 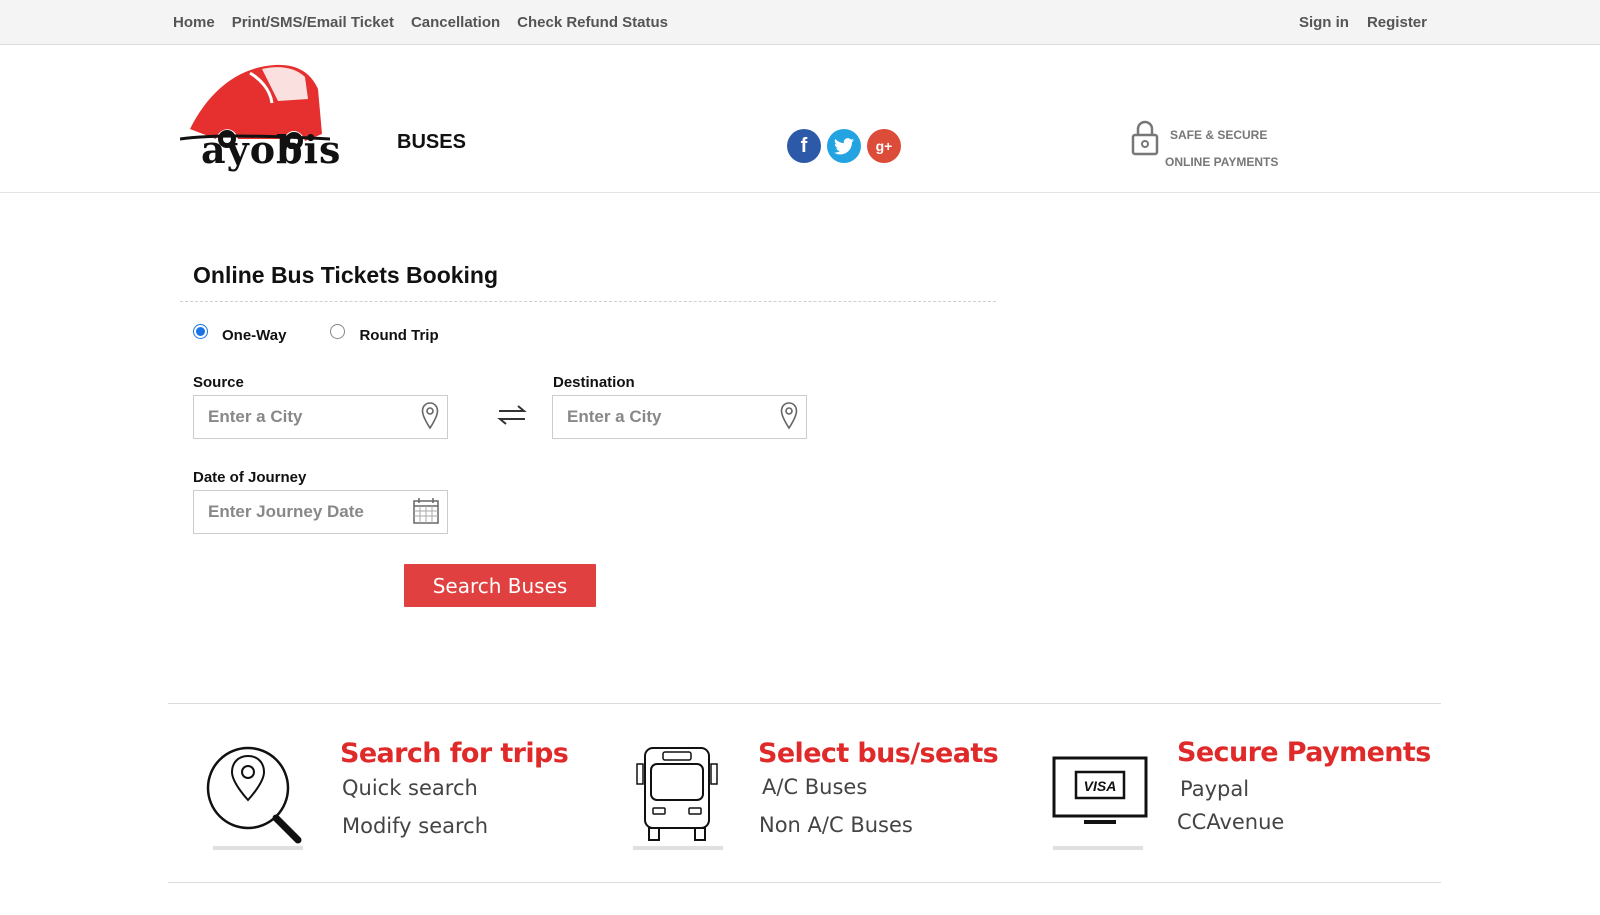 I want to click on date-of-journey-field, so click(x=320, y=512).